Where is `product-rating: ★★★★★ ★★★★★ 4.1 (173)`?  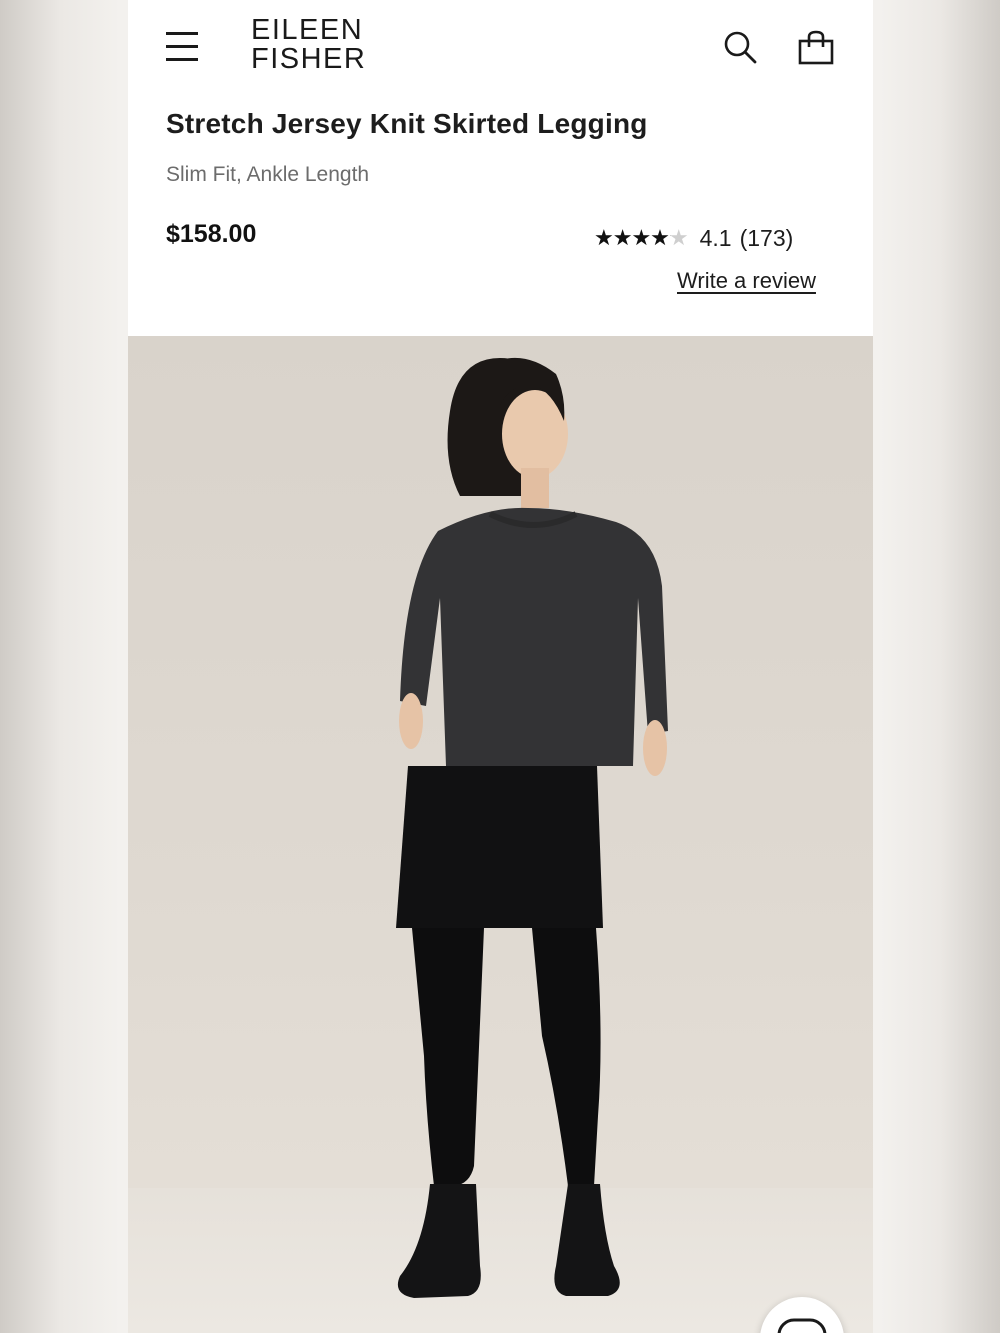 product-rating: ★★★★★ ★★★★★ 4.1 (173) is located at coordinates (693, 238).